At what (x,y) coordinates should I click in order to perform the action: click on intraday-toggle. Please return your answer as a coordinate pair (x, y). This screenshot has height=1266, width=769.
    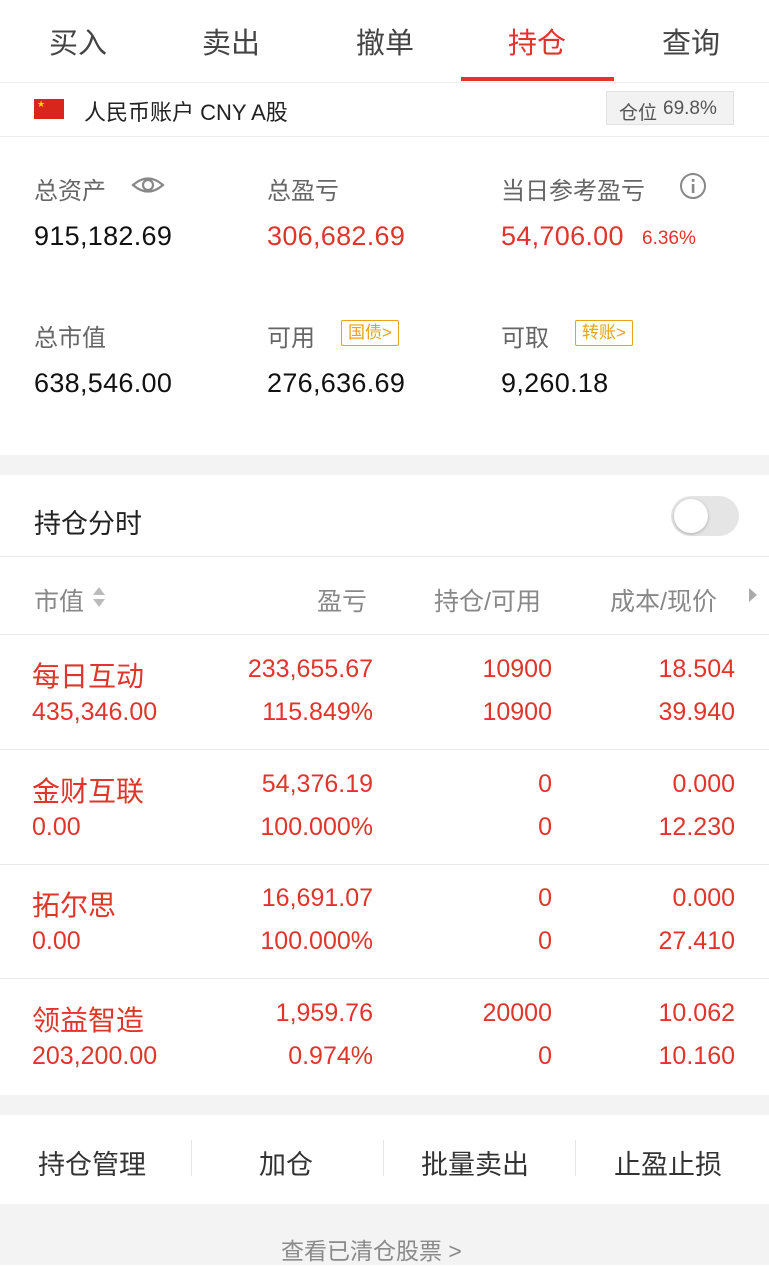
    Looking at the image, I should click on (705, 516).